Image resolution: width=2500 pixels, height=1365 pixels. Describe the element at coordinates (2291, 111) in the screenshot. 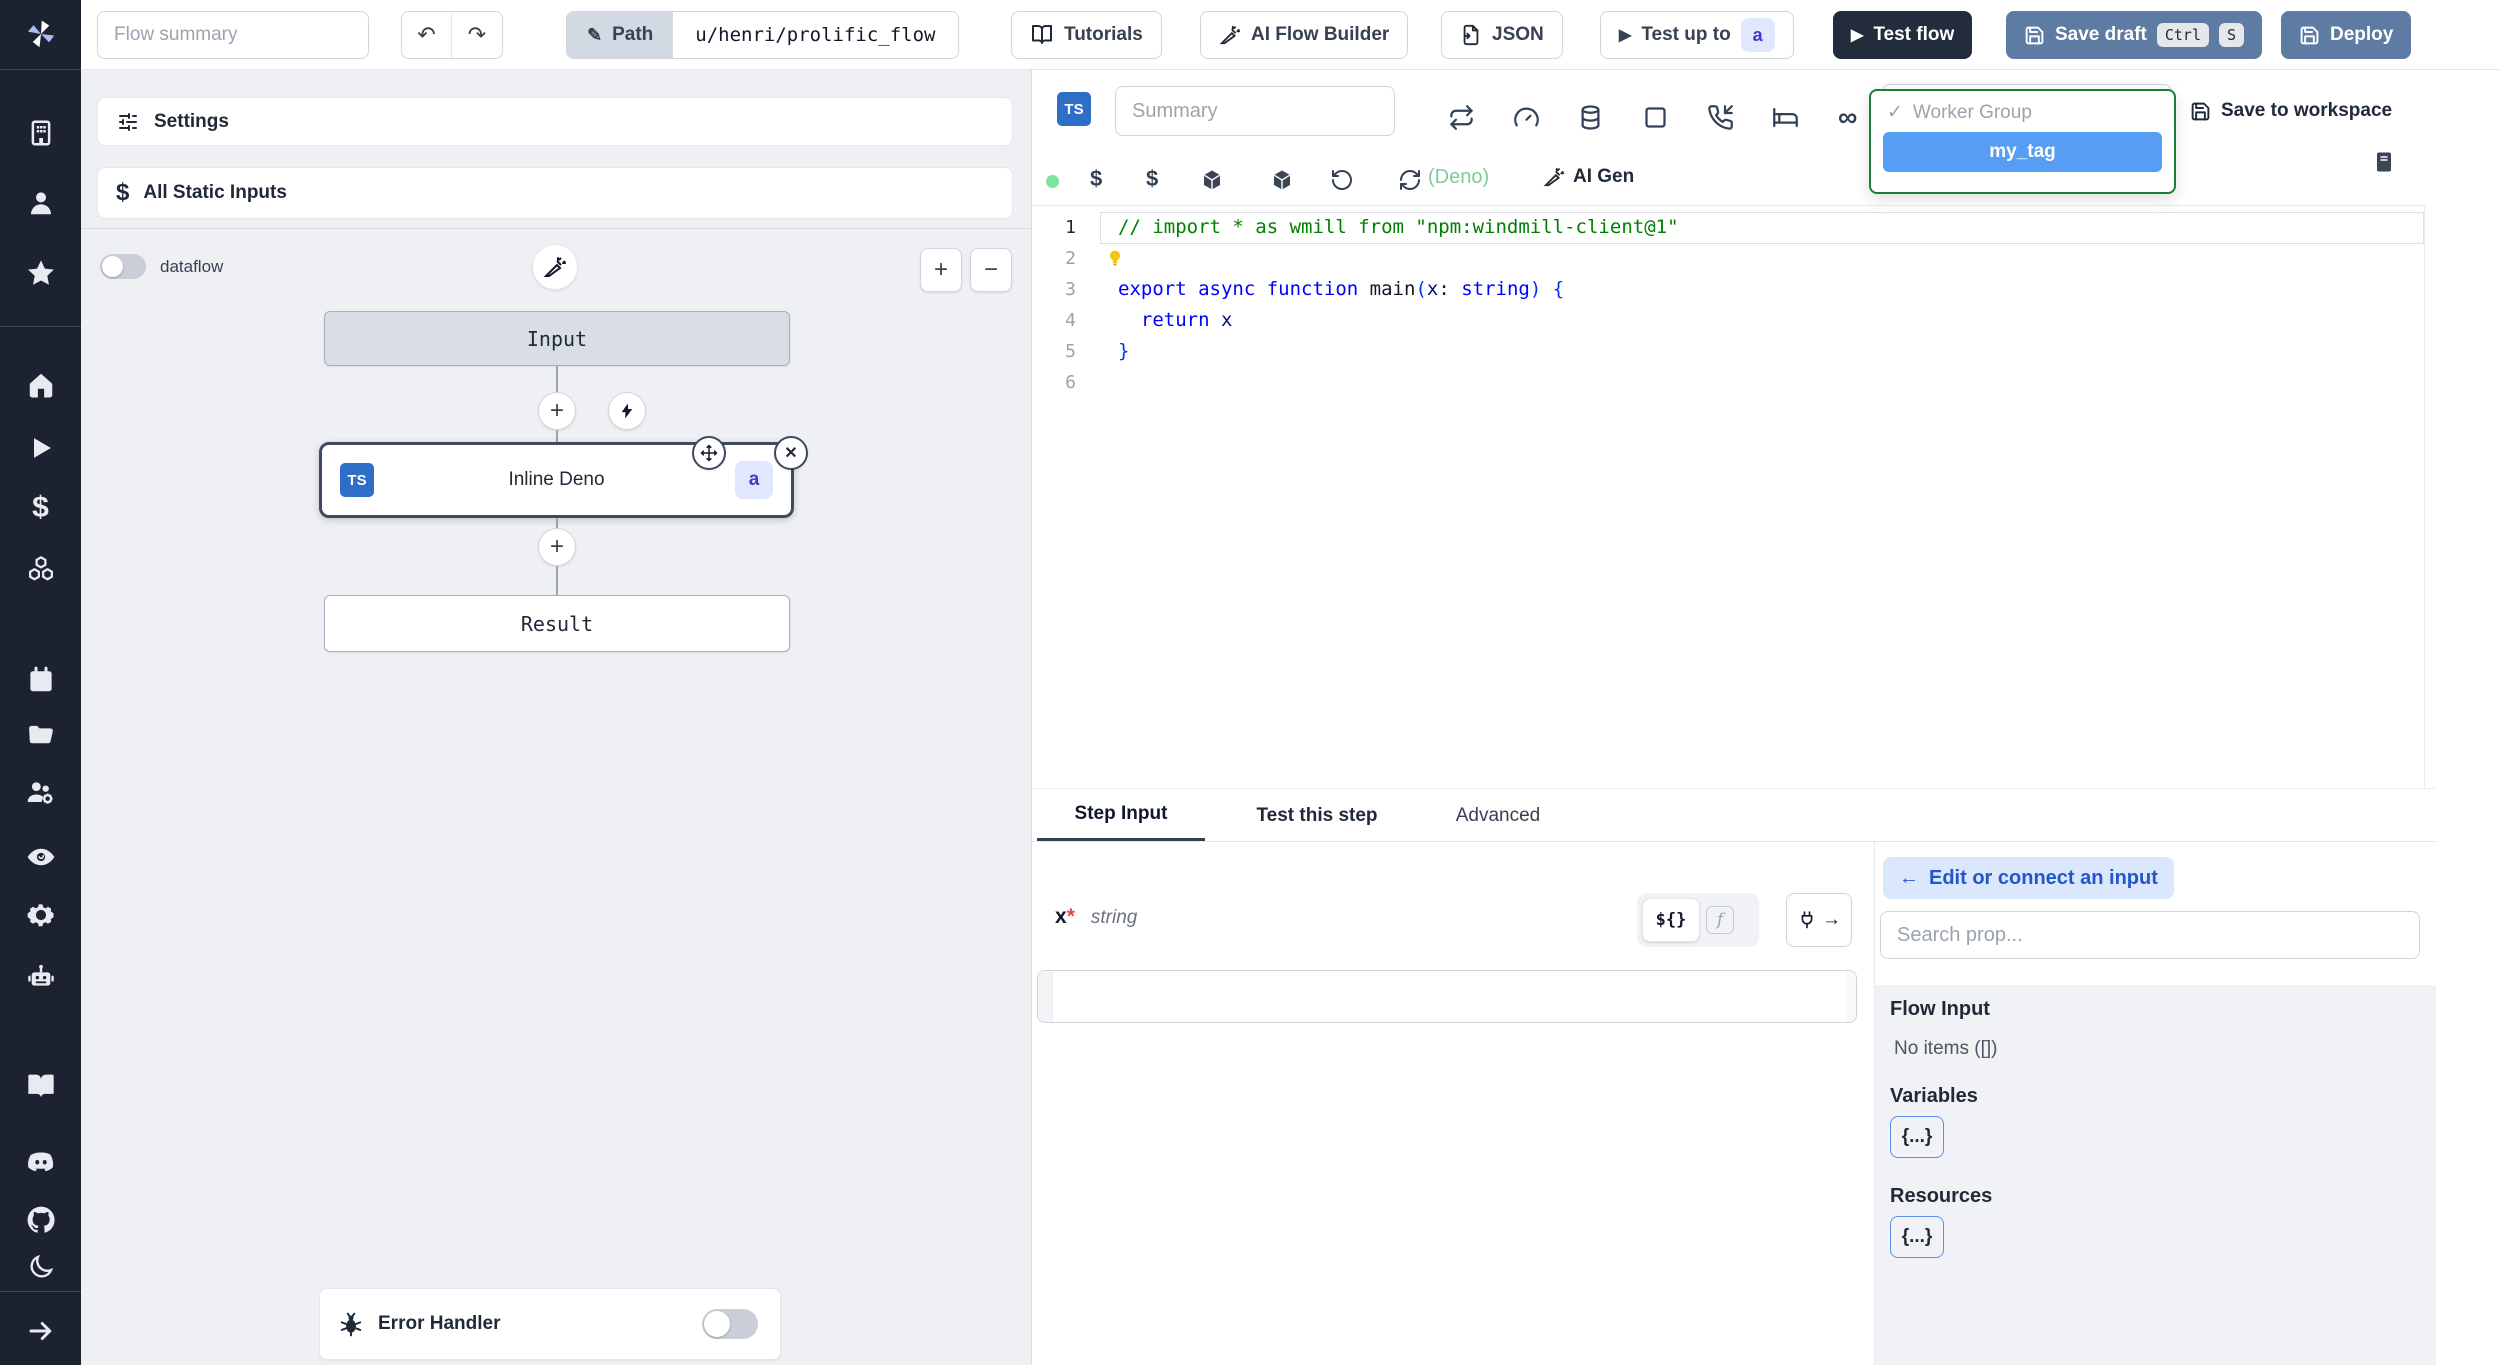

I see `save-to-workspace-button: Save to workspace` at that location.